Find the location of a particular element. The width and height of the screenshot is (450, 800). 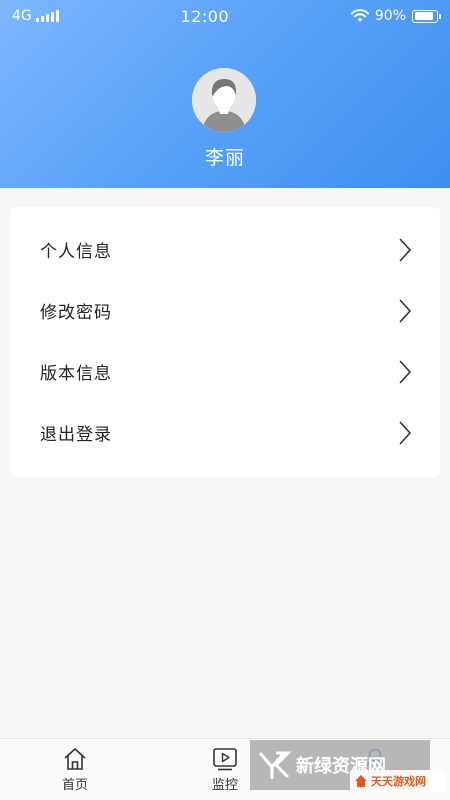

home-icon is located at coordinates (75, 759).